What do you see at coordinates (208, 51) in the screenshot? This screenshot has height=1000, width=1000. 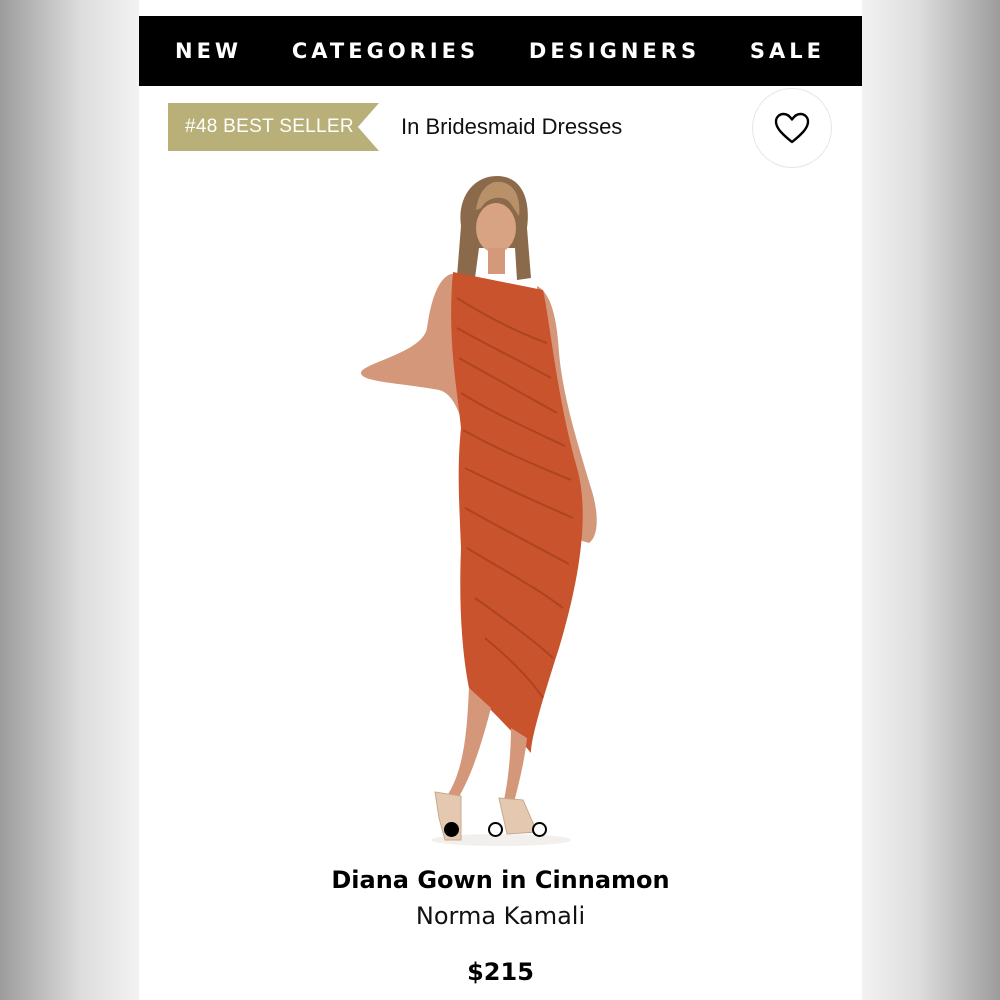 I see `nav-new: NEW` at bounding box center [208, 51].